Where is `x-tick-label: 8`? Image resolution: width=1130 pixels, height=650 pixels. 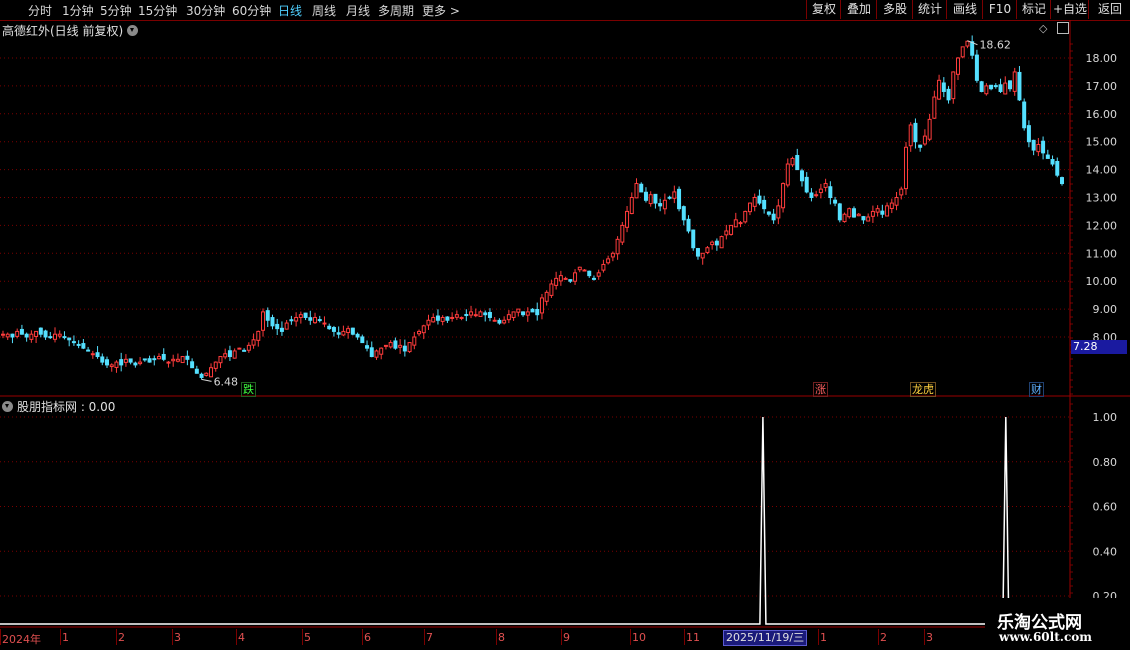
x-tick-label: 8 is located at coordinates (501, 637).